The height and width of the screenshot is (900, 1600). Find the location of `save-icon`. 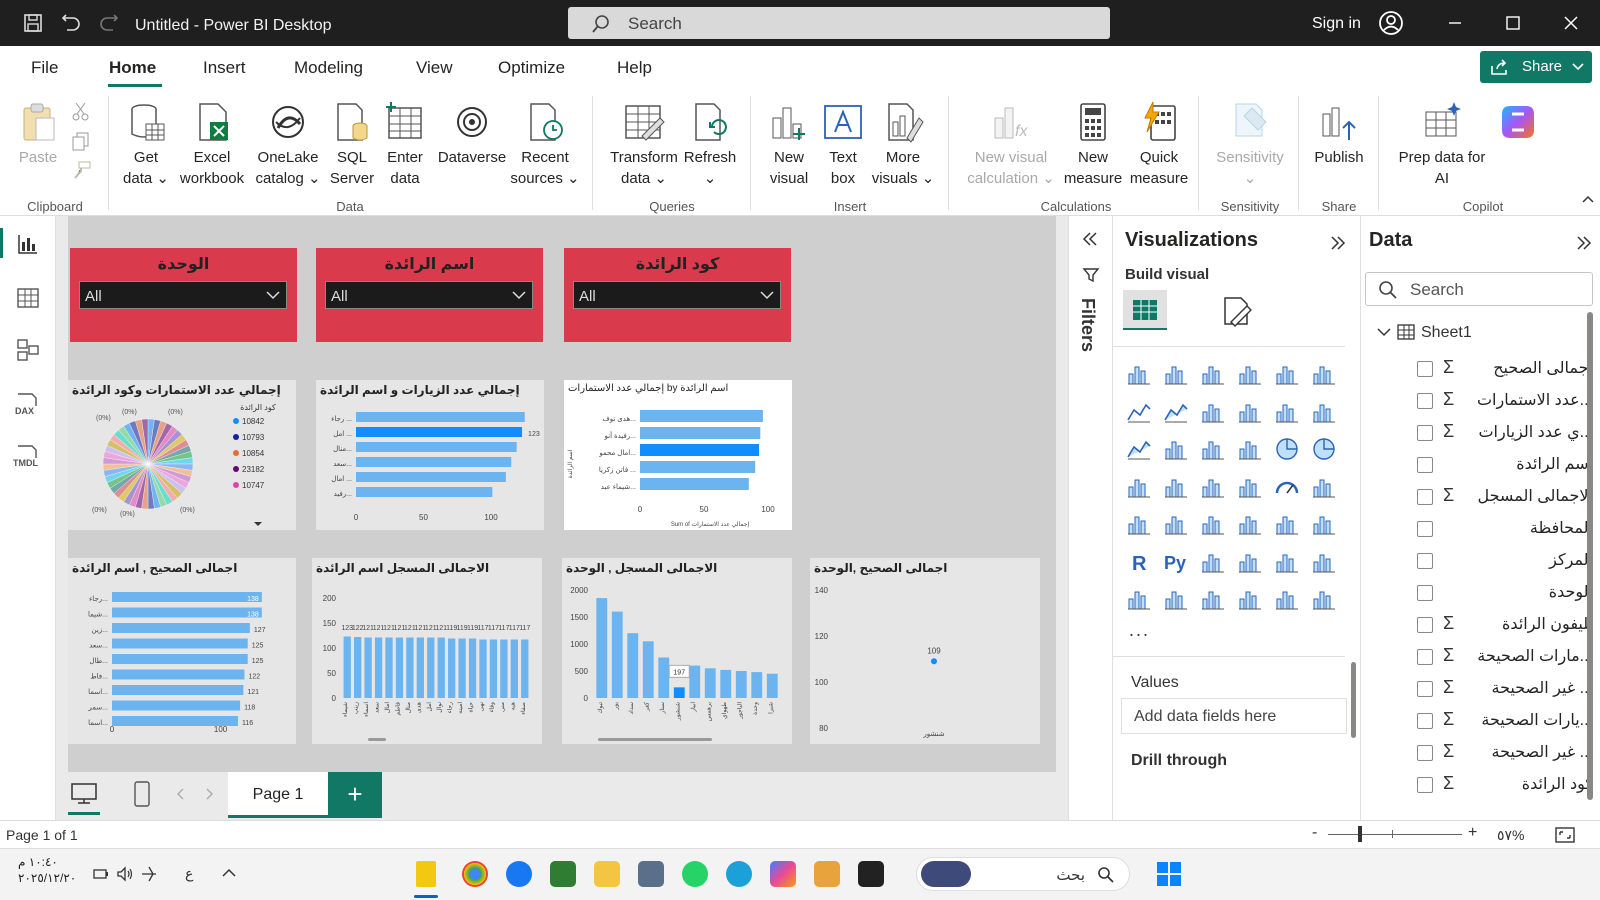

save-icon is located at coordinates (33, 23).